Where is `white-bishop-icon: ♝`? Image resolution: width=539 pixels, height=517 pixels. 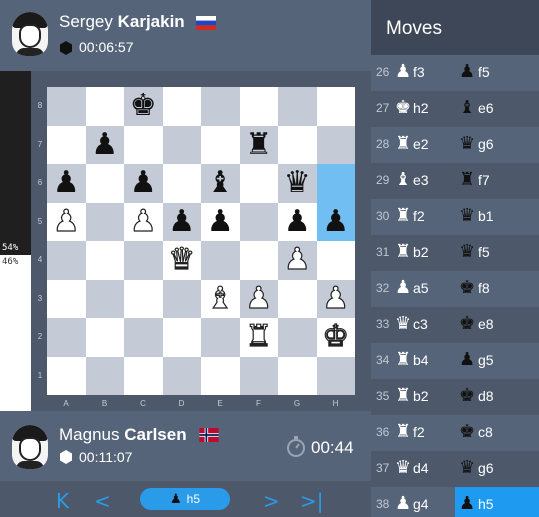 white-bishop-icon: ♝ is located at coordinates (220, 298).